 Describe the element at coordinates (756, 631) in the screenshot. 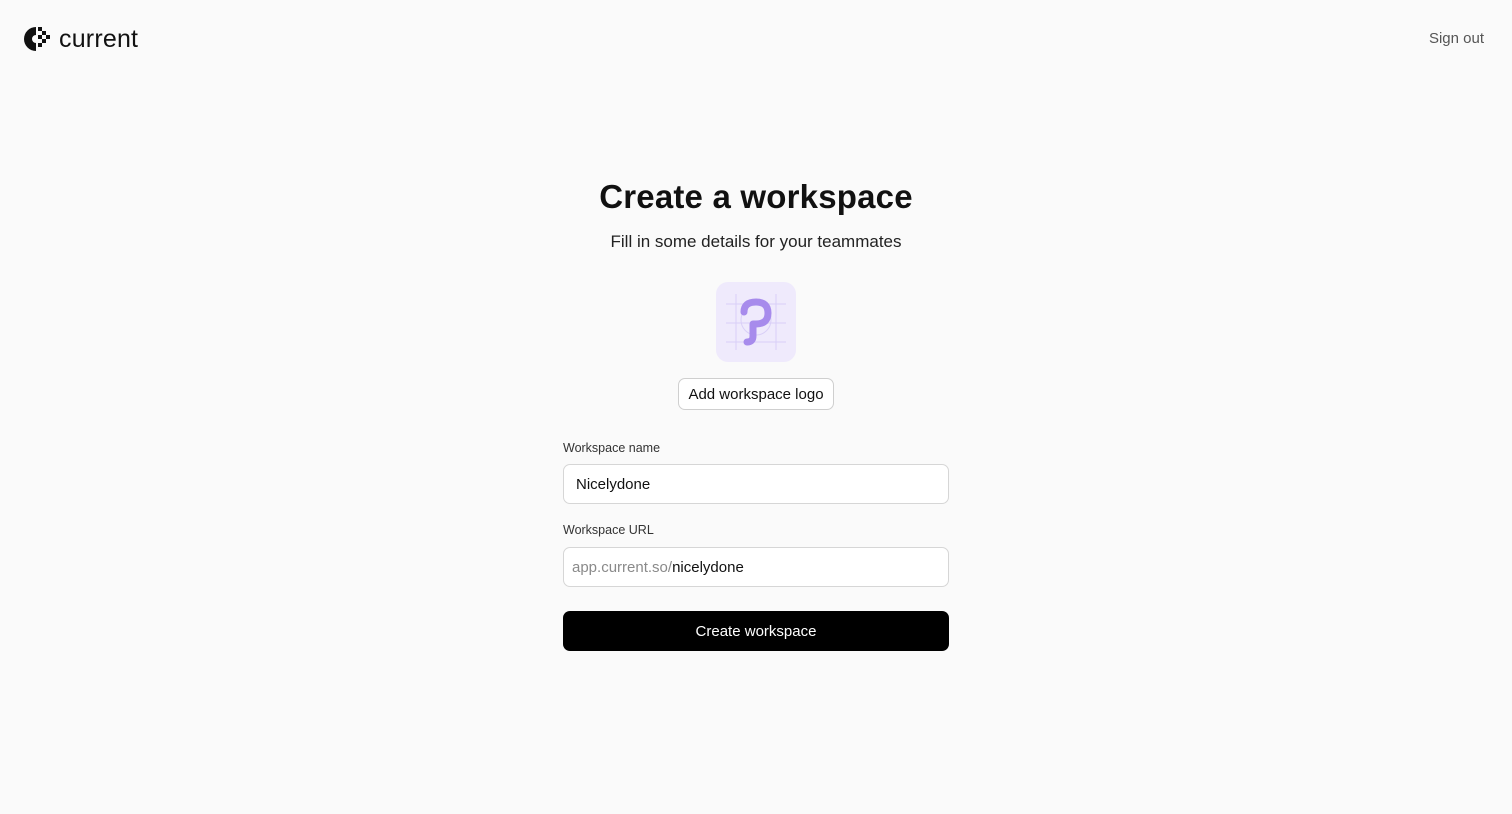

I see `create-workspace-button: Create workspace` at that location.